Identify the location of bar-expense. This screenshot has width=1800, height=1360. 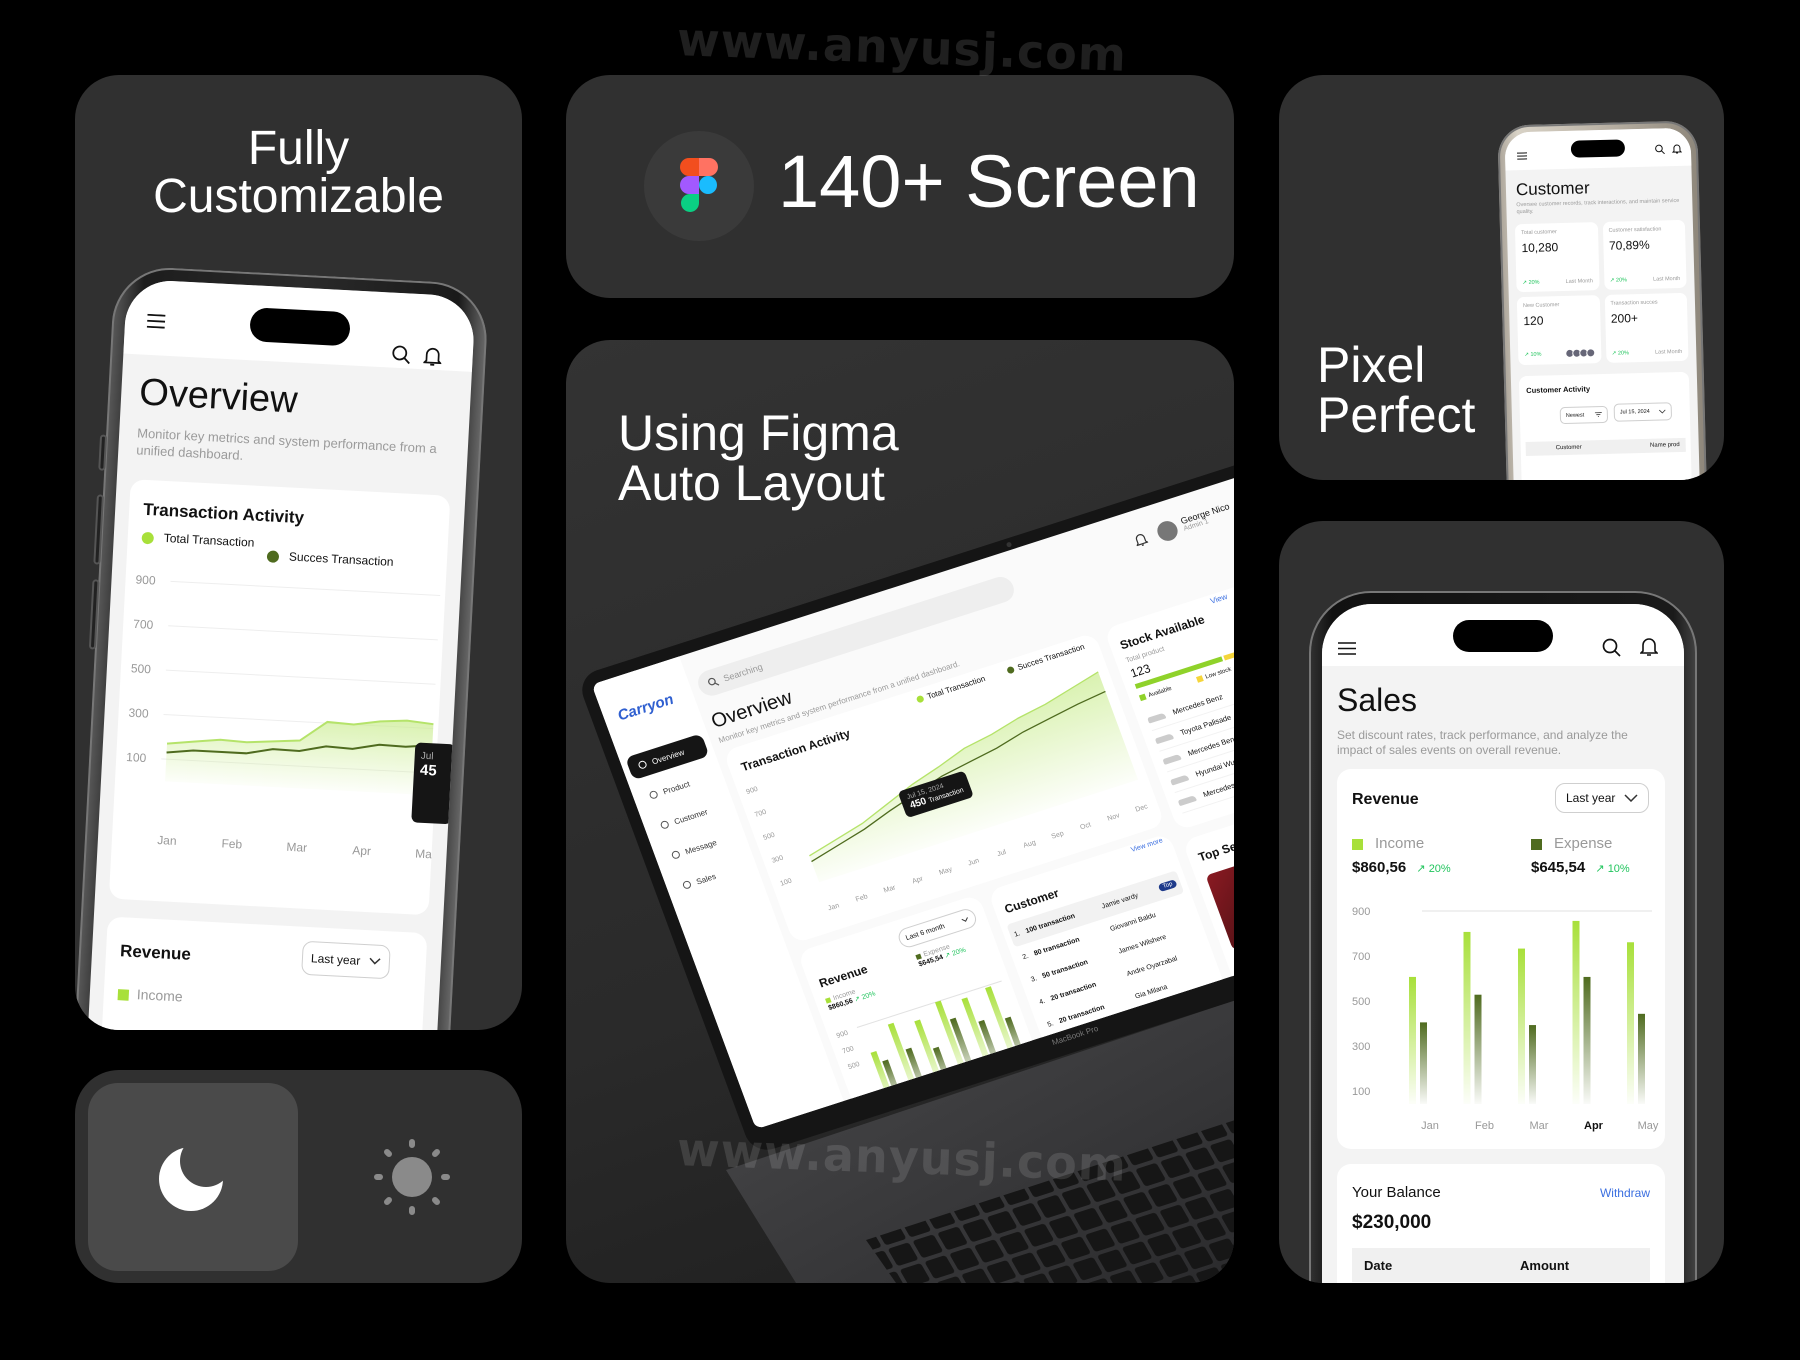
(1423, 1063).